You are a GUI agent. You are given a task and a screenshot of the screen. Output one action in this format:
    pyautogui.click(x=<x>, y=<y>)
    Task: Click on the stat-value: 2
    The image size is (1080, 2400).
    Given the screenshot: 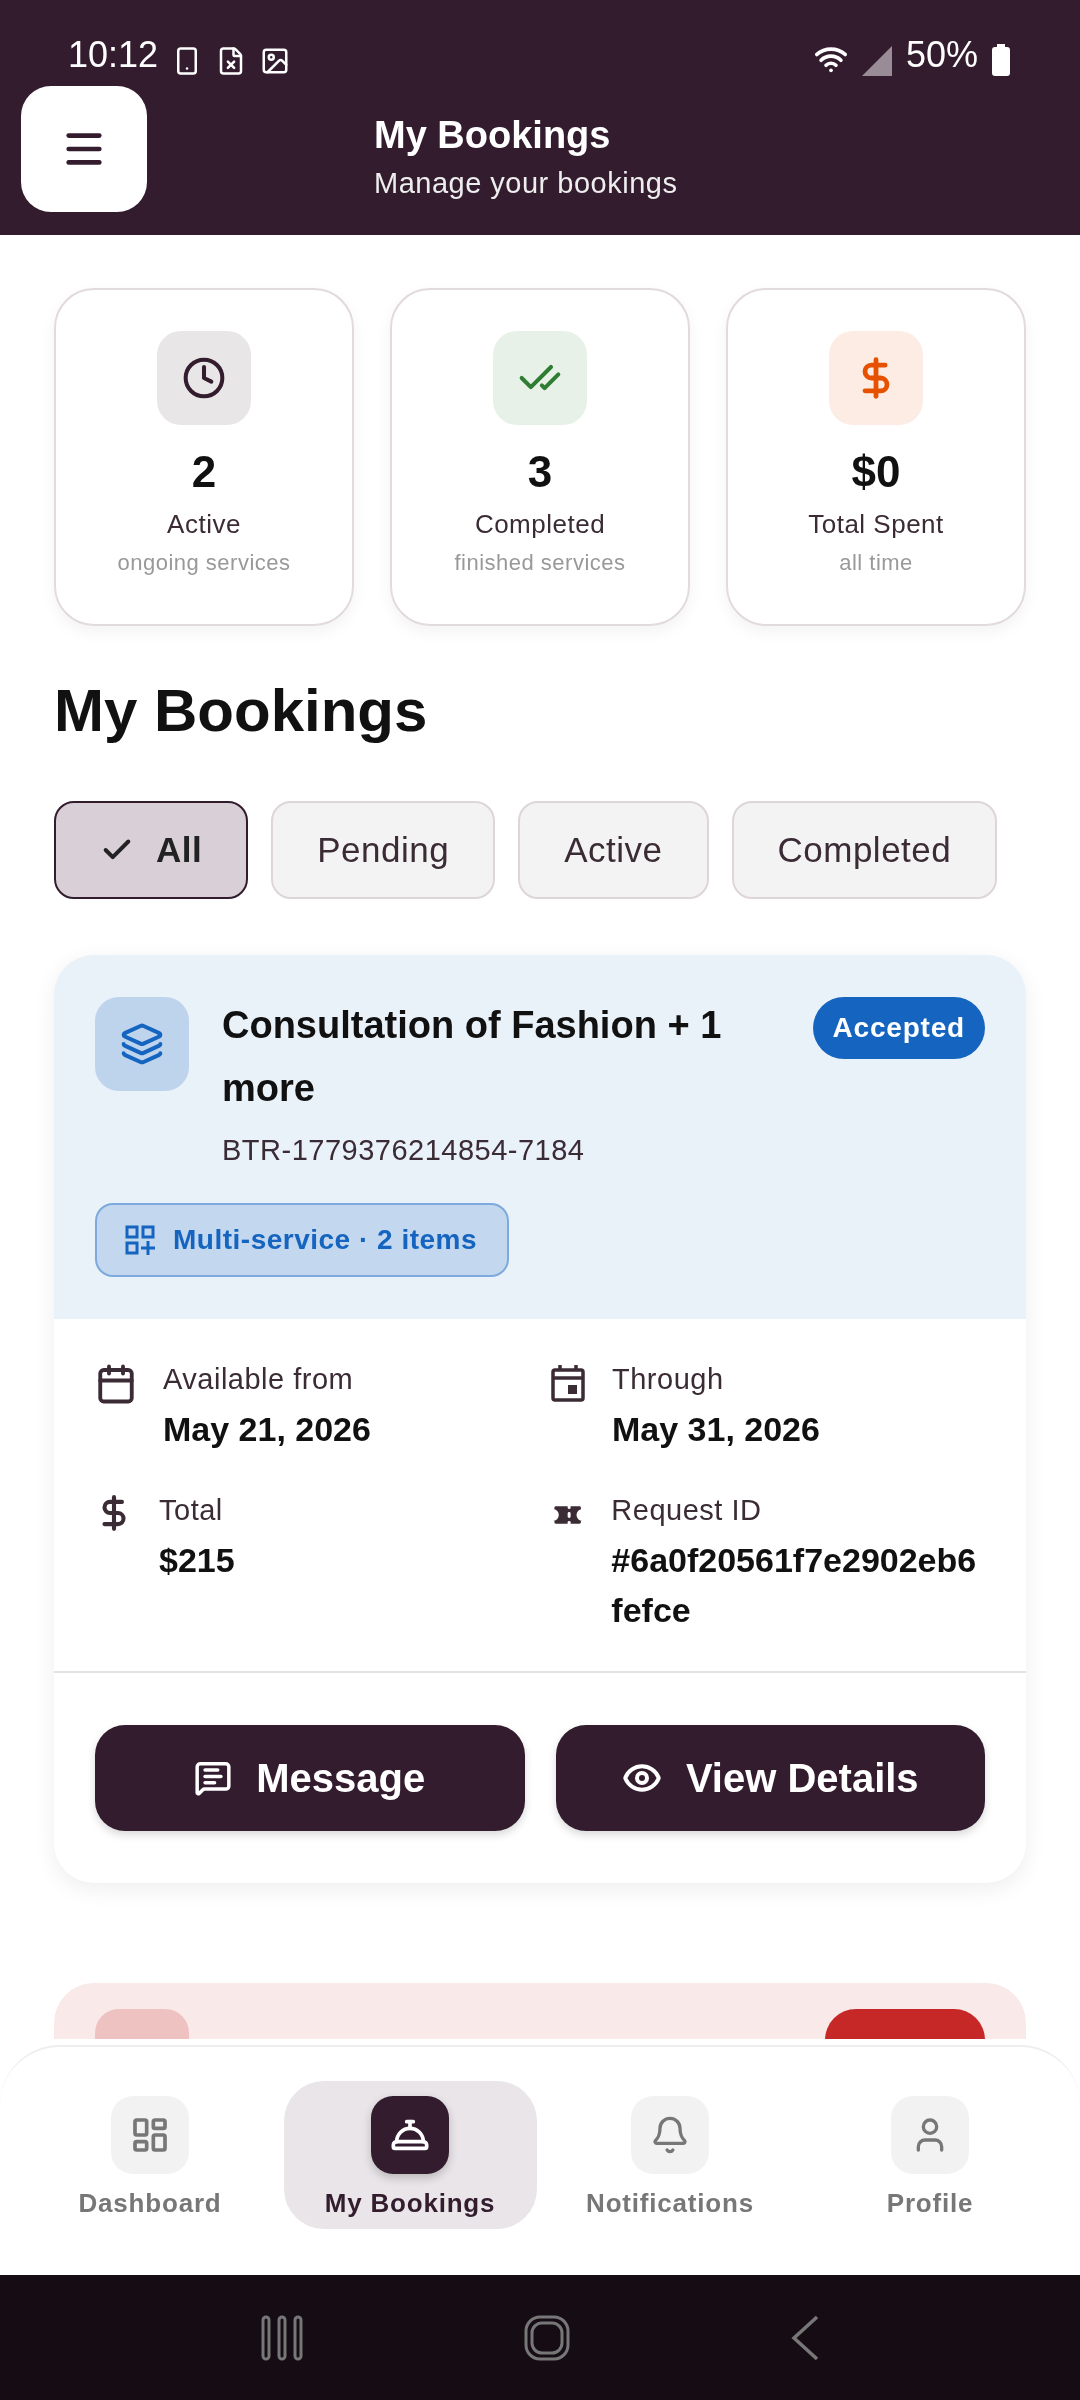 What is the action you would take?
    pyautogui.click(x=204, y=472)
    